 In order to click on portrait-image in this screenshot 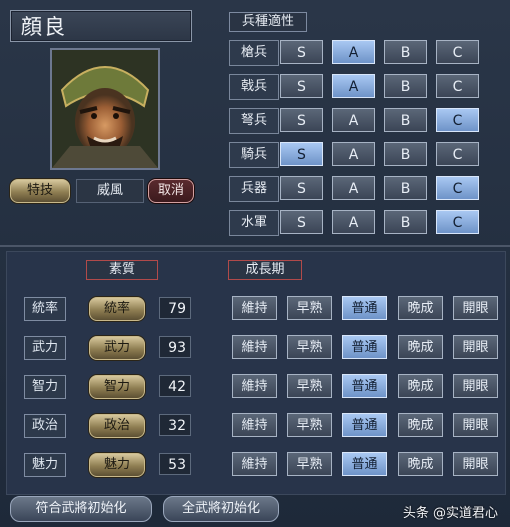, I will do `click(105, 109)`.